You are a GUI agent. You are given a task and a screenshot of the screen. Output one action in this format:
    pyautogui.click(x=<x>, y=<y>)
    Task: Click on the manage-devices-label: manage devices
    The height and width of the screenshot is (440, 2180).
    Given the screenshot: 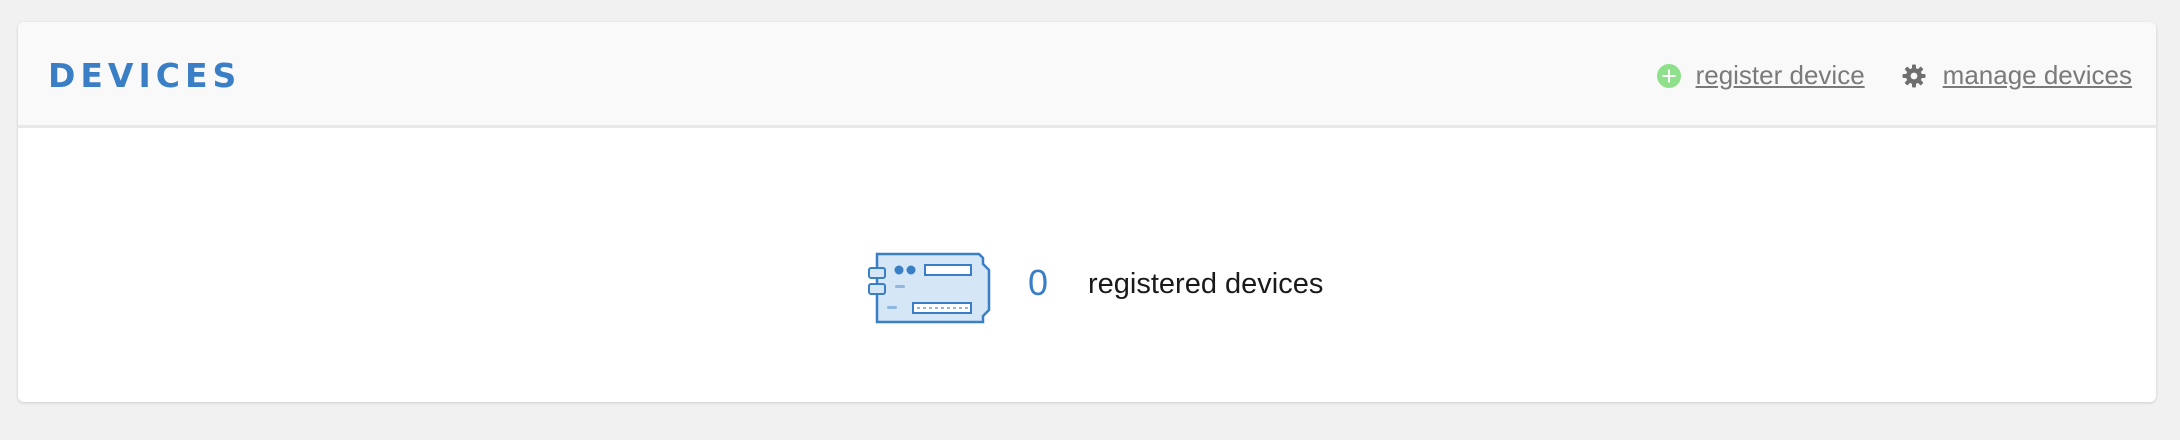 What is the action you would take?
    pyautogui.click(x=2037, y=75)
    